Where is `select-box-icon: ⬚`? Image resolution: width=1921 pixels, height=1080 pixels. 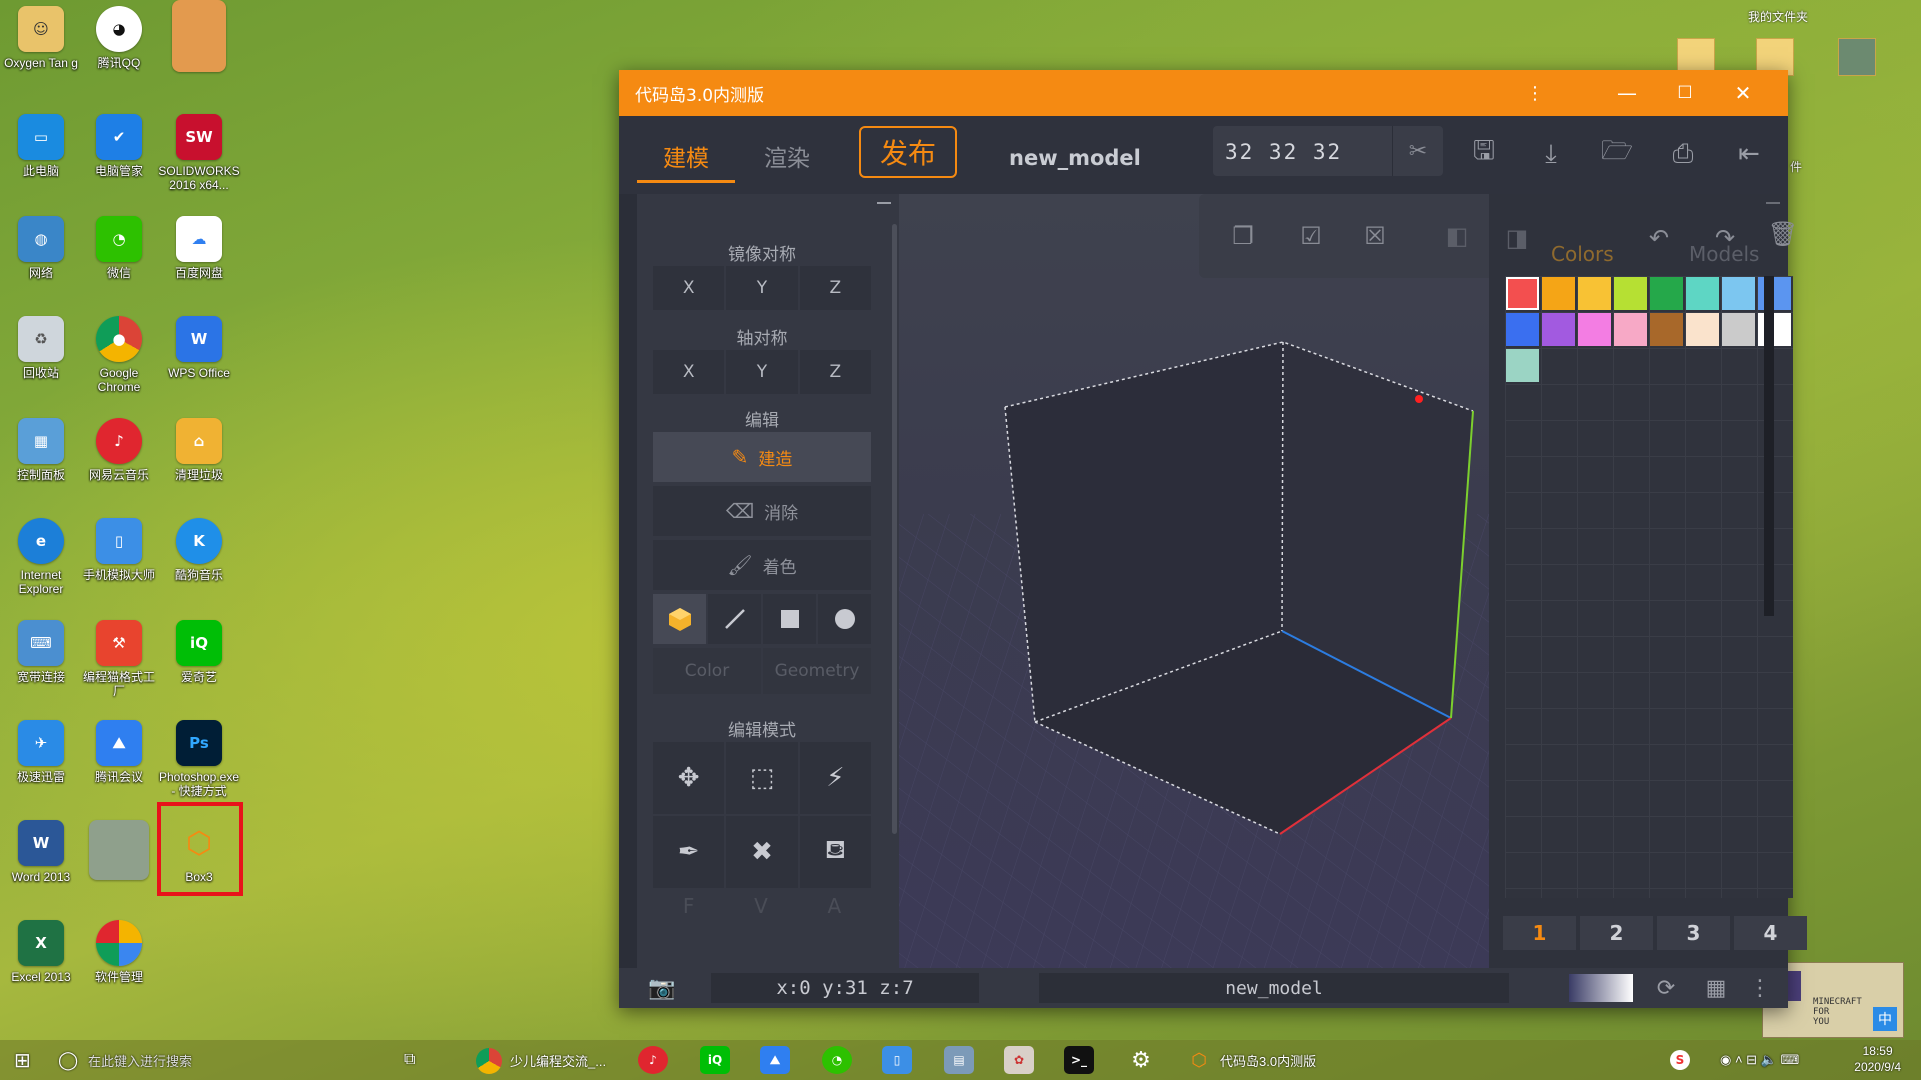 select-box-icon: ⬚ is located at coordinates (762, 778).